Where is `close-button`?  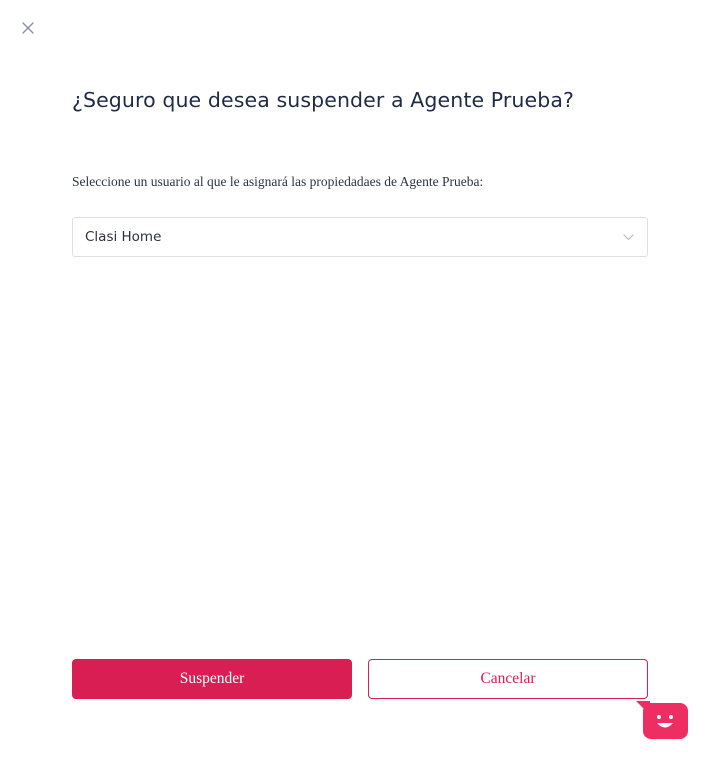
close-button is located at coordinates (28, 28).